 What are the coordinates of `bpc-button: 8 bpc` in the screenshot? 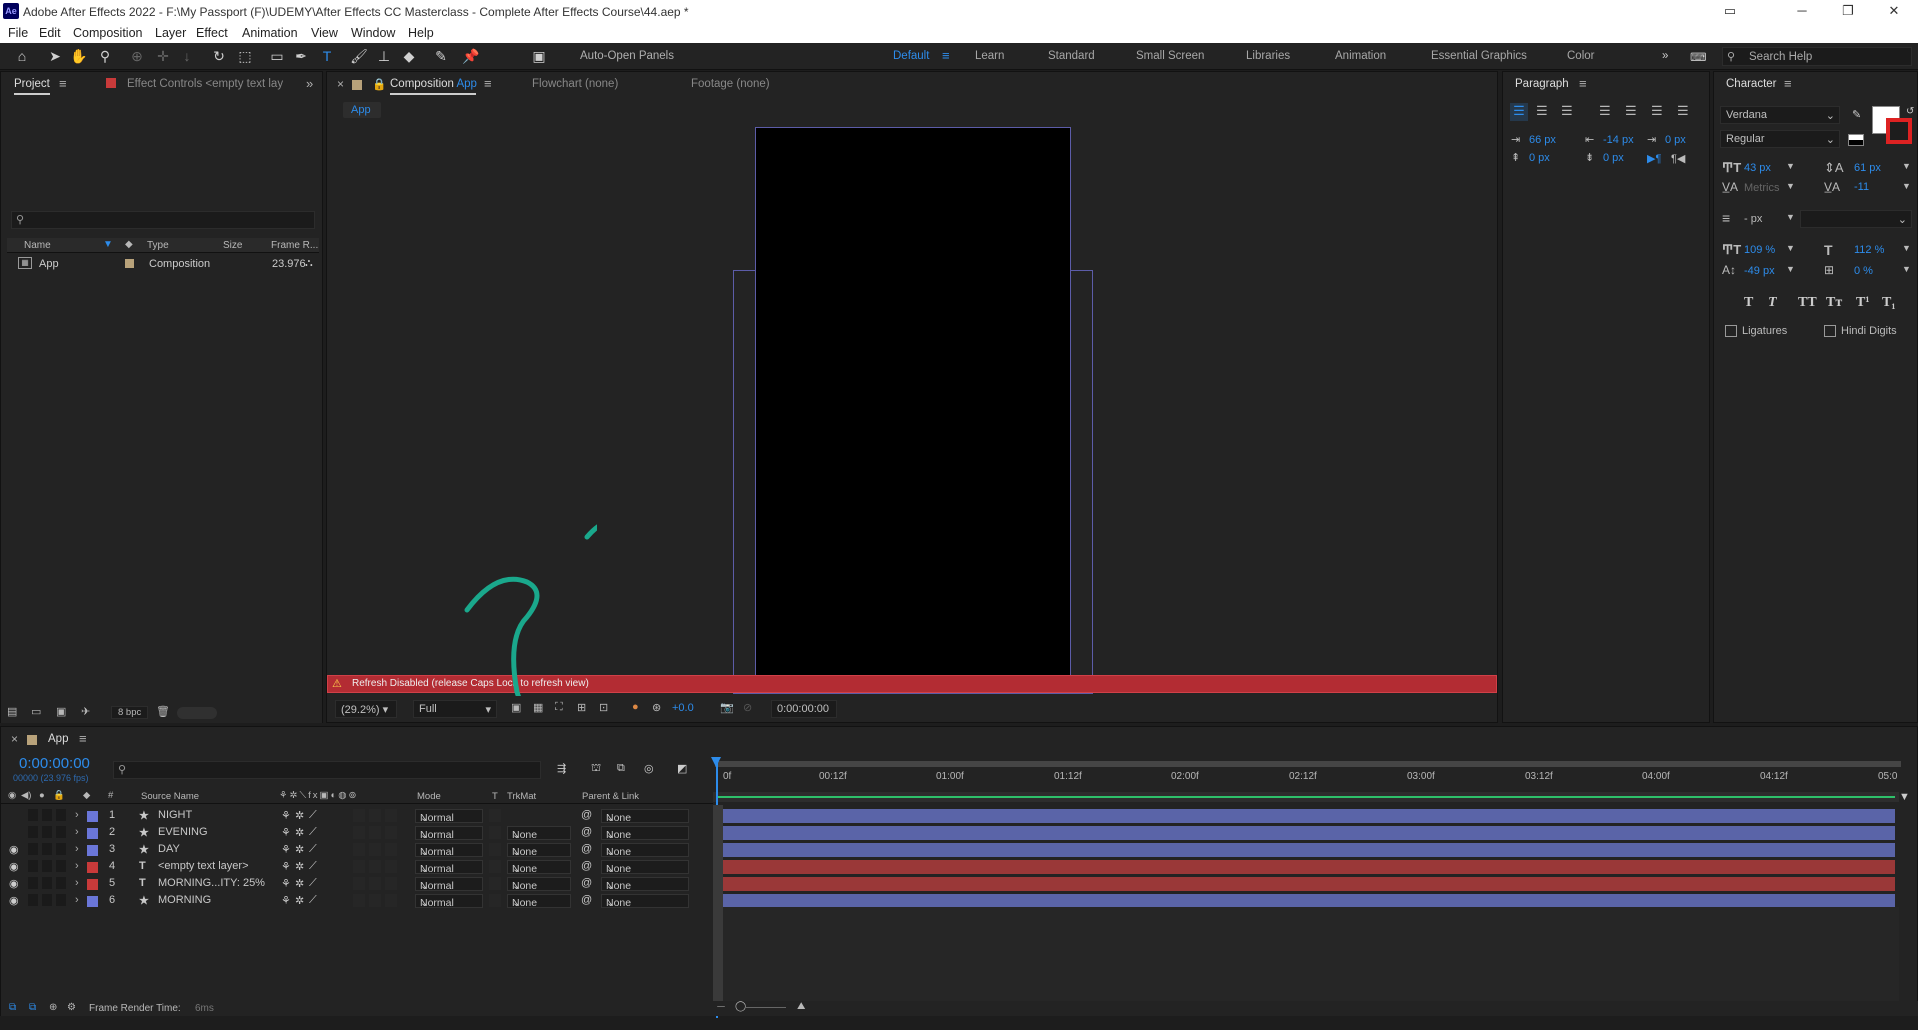 It's located at (130, 712).